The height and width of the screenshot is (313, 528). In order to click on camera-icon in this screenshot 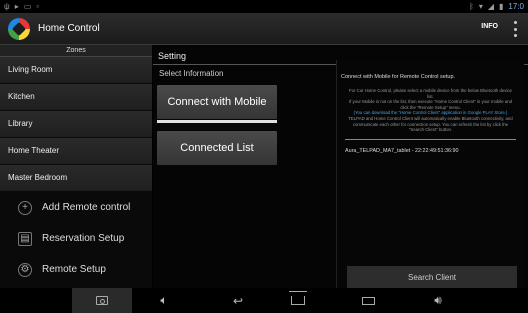, I will do `click(102, 300)`.